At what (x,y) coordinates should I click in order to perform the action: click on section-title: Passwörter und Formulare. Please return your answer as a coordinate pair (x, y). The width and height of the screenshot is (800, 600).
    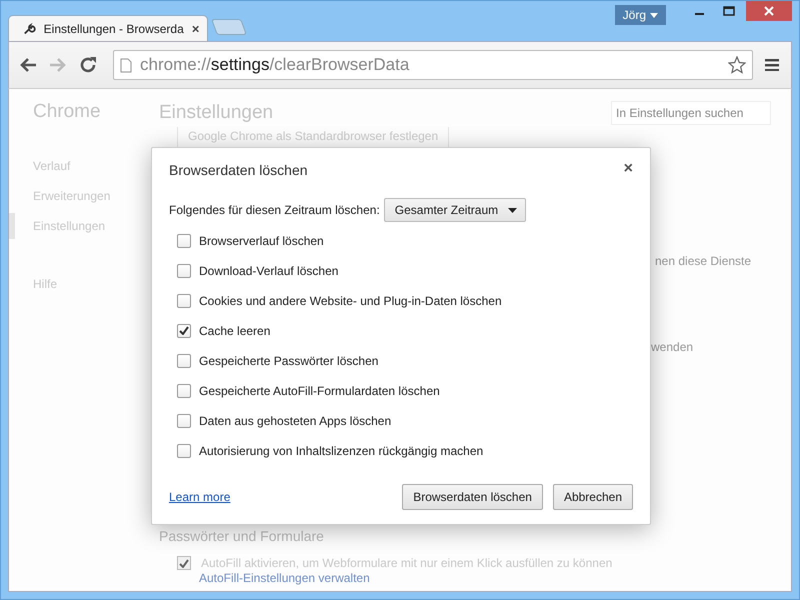
    Looking at the image, I should click on (242, 536).